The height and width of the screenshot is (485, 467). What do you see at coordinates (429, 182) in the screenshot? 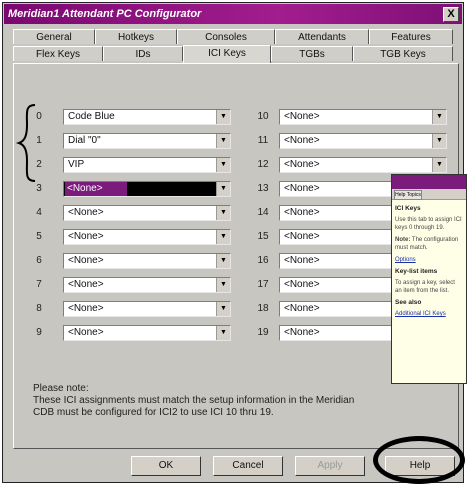
I see `help-title-bar` at bounding box center [429, 182].